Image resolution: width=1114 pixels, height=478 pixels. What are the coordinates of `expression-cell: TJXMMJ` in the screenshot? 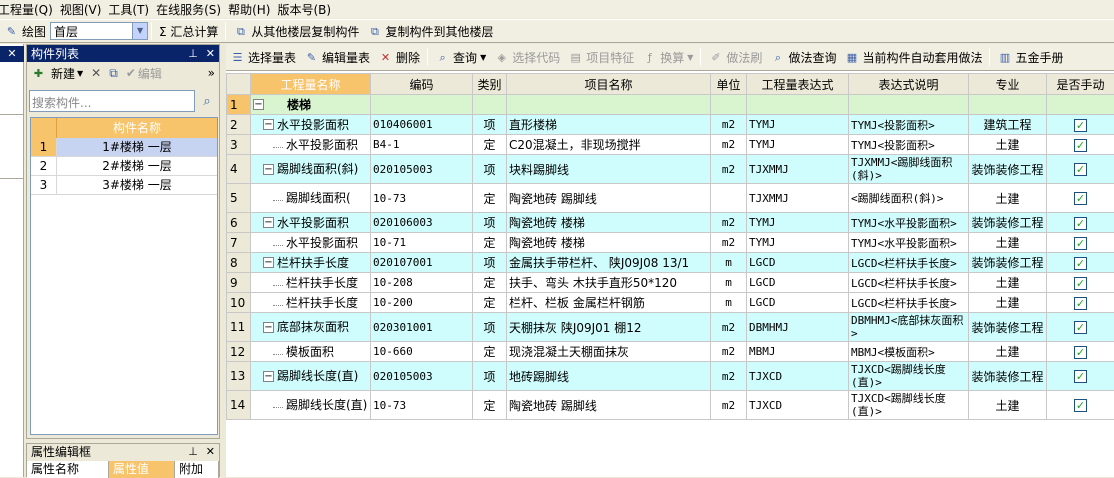 It's located at (798, 198).